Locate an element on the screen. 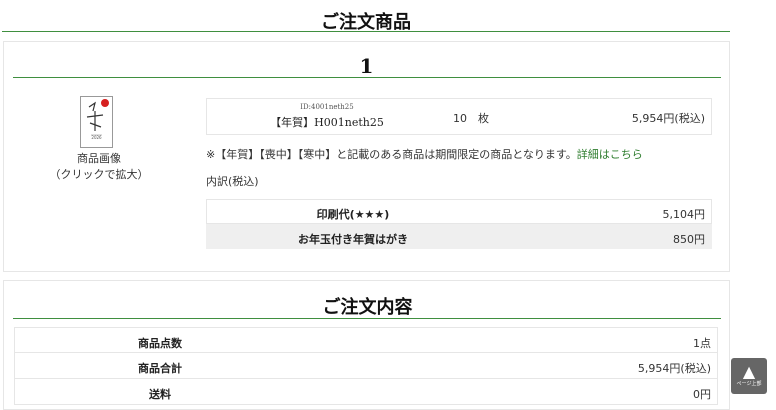  notice-text: ※【年賀】【喪中】【寒中】と記載のある商品は期間限定の商品となります。 is located at coordinates (391, 154).